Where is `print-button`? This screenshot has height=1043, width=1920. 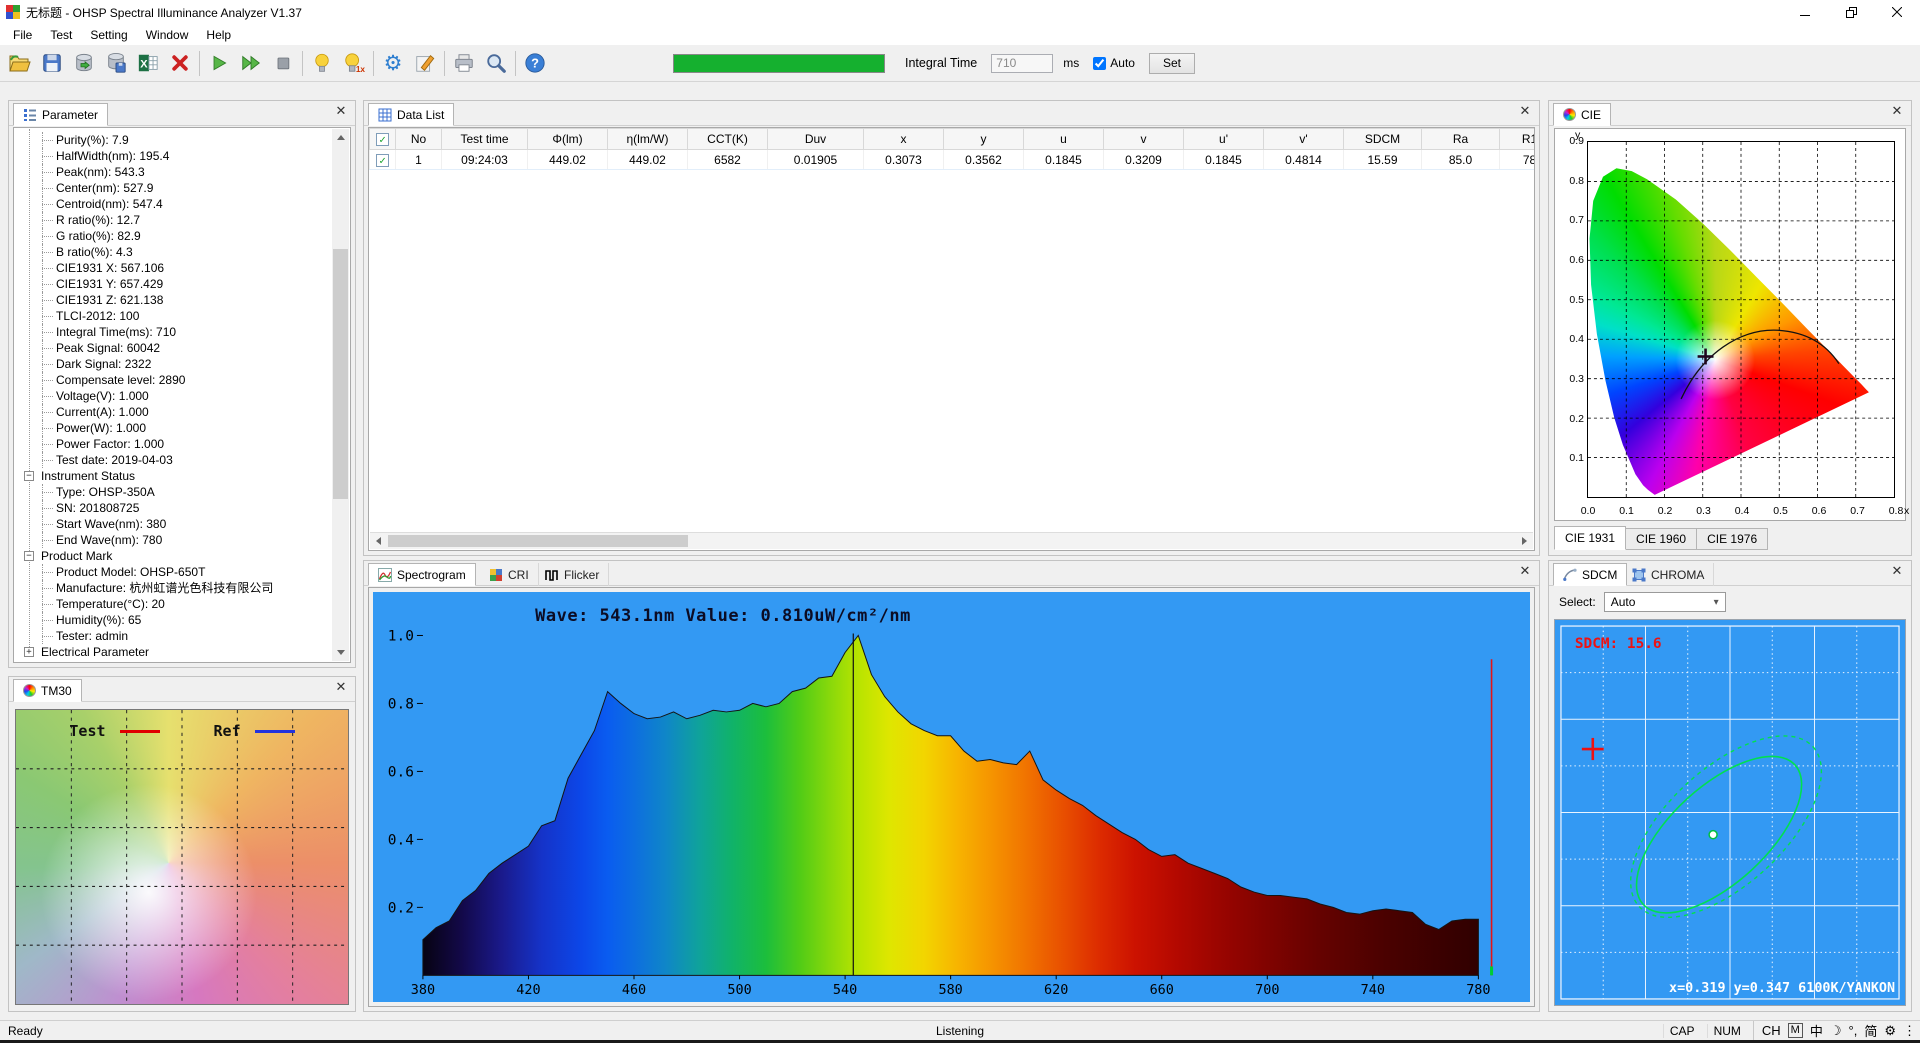
print-button is located at coordinates (464, 63).